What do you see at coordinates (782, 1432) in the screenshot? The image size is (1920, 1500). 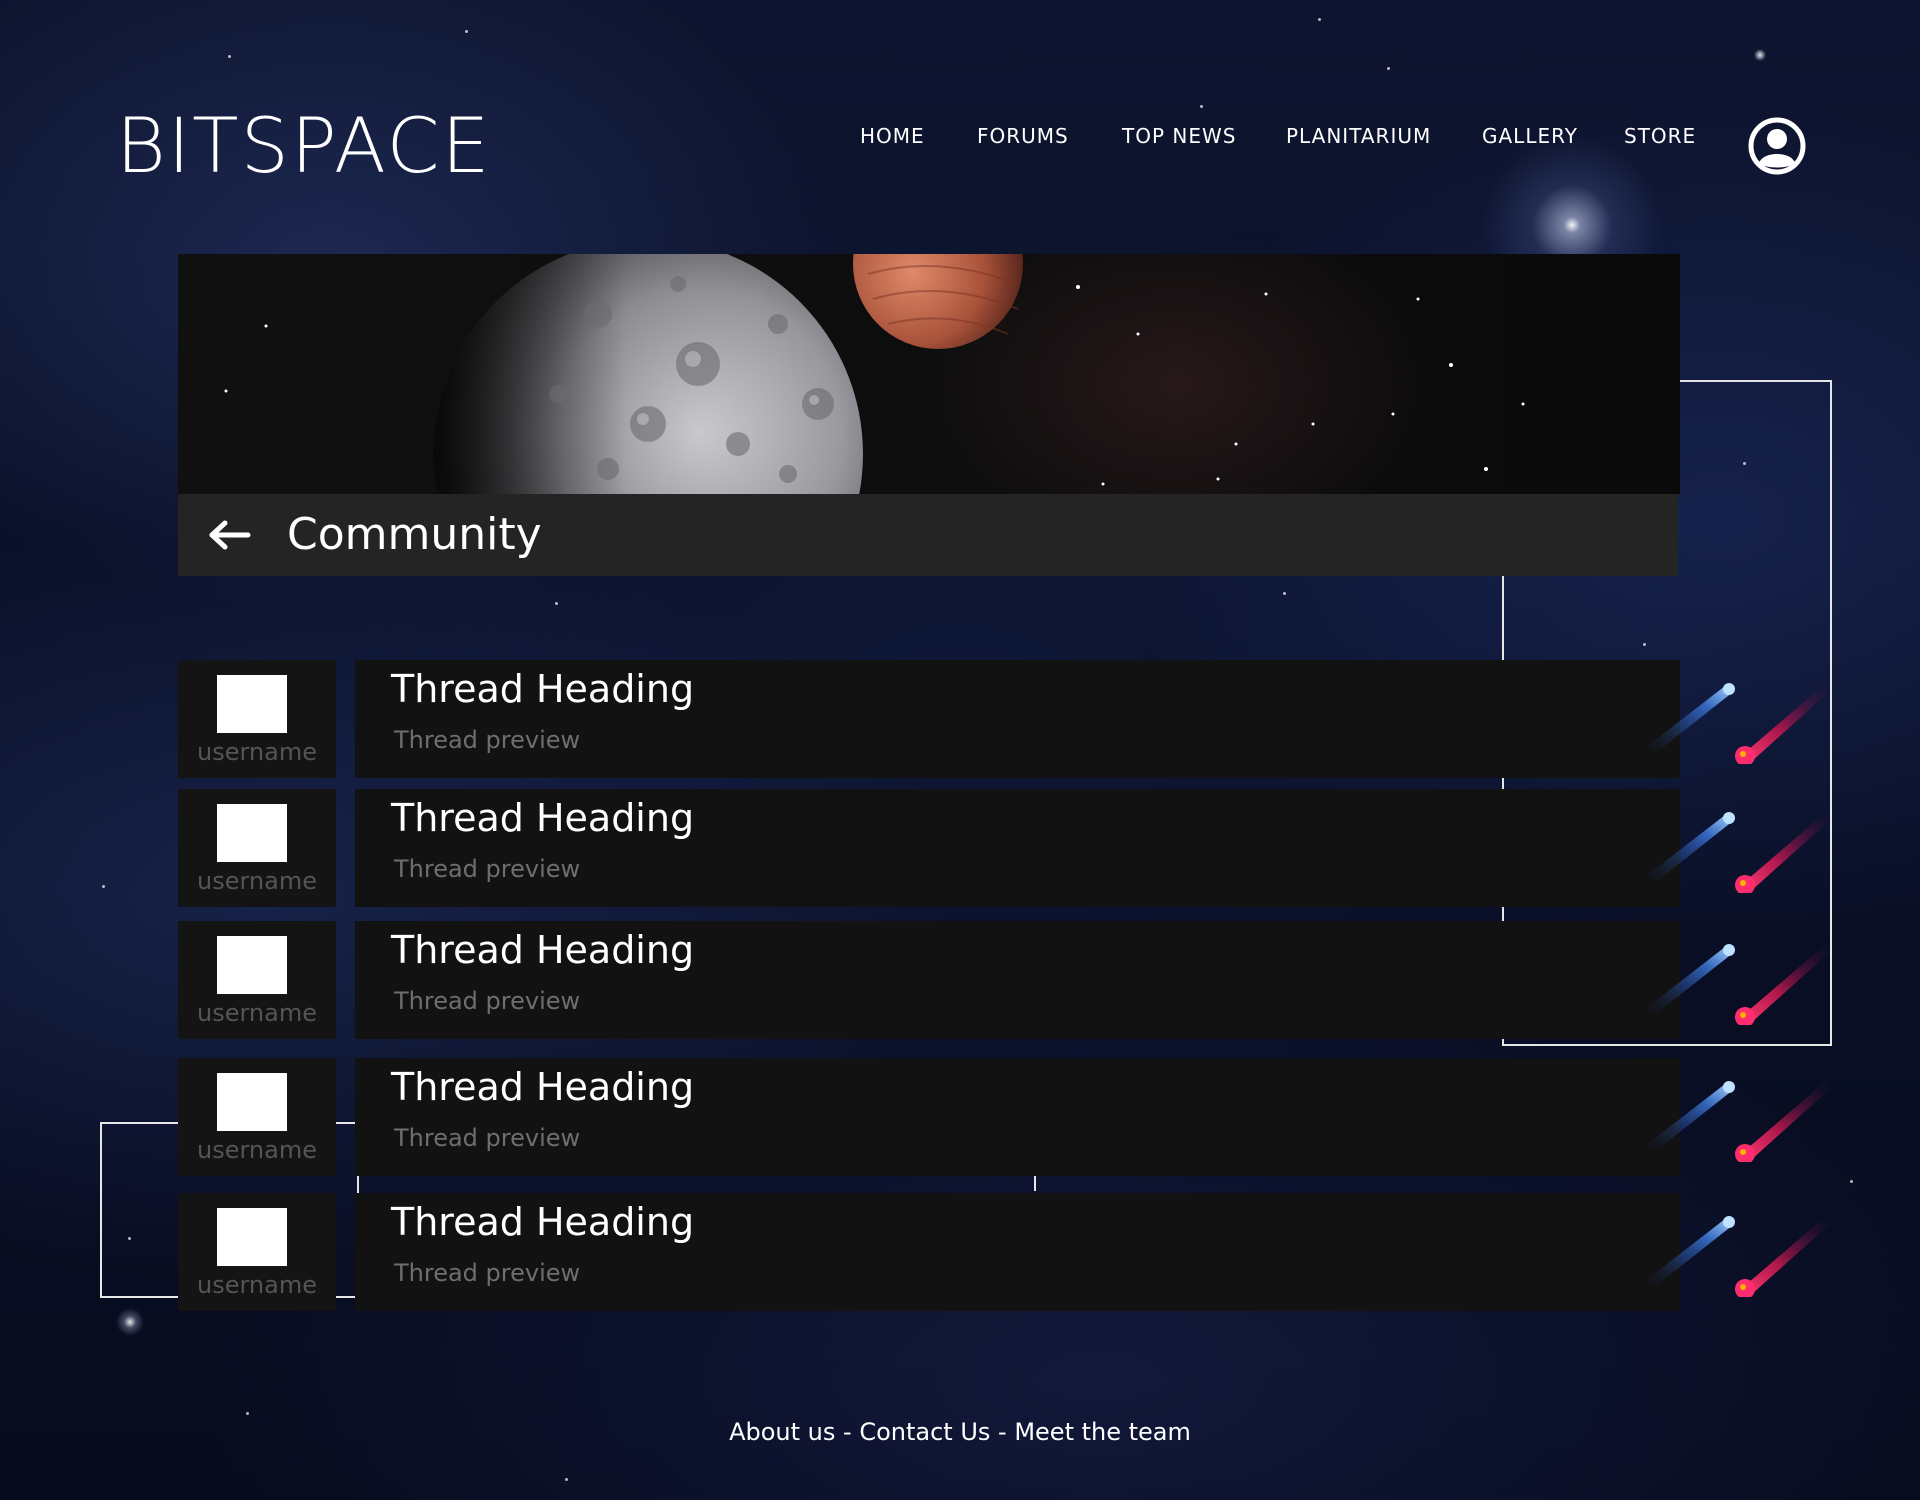 I see `footer-about-link: About us` at bounding box center [782, 1432].